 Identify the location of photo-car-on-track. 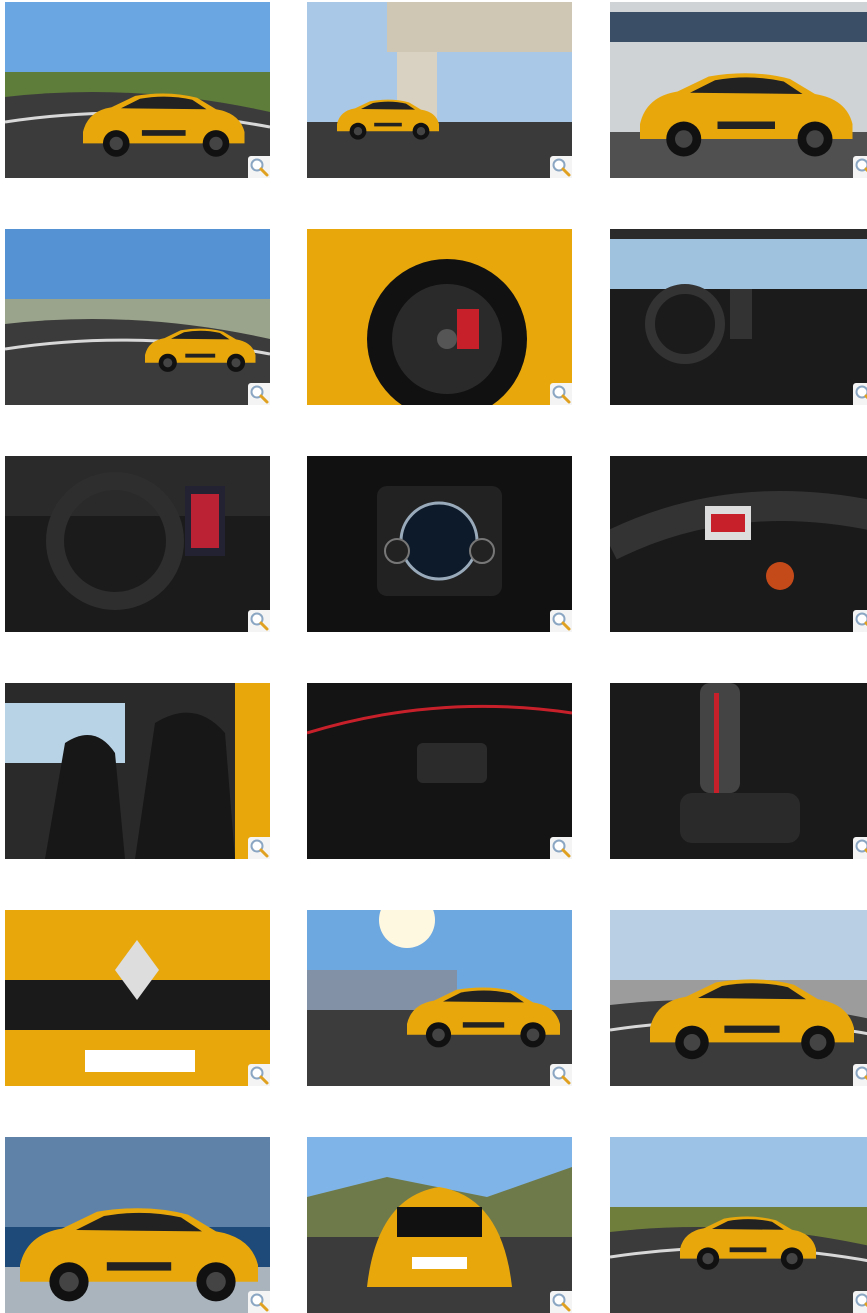
(137, 90).